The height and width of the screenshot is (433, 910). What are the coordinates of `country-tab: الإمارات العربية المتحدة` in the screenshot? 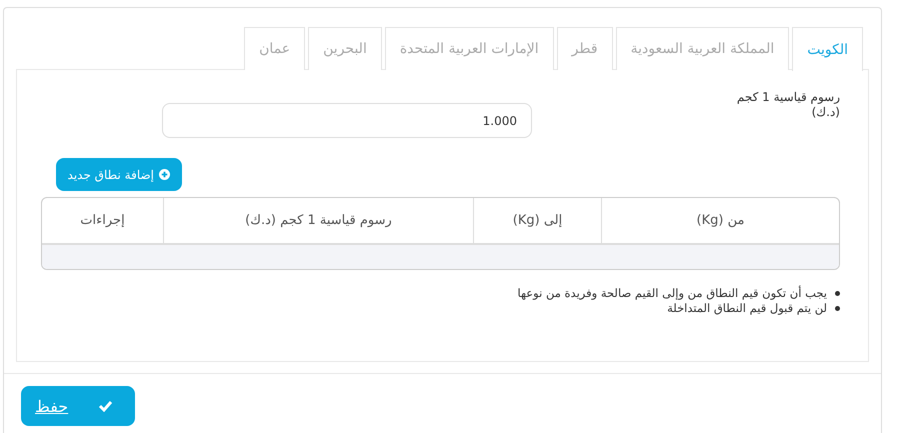 It's located at (469, 48).